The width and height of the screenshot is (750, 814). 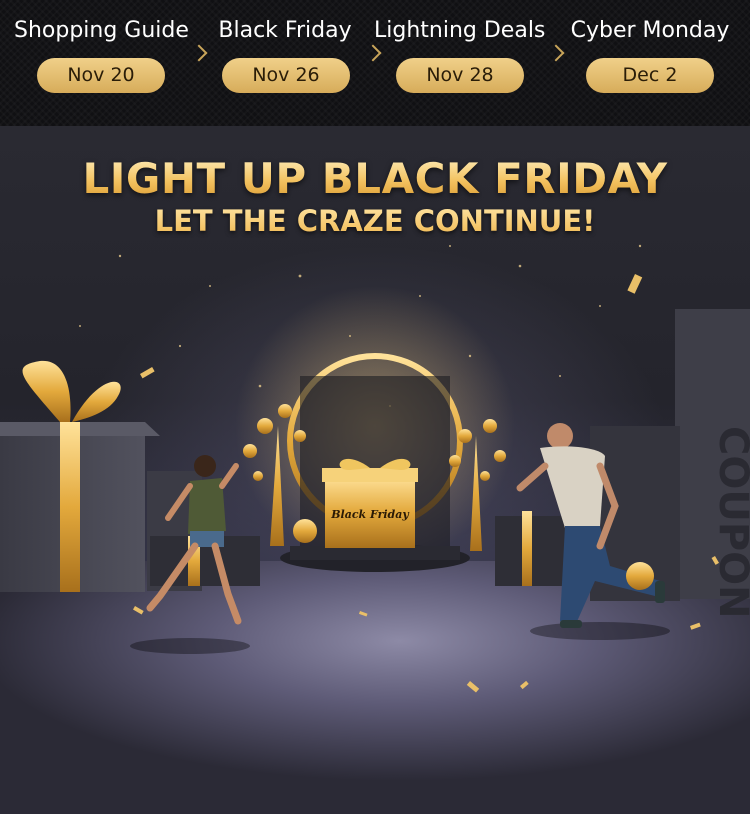 What do you see at coordinates (375, 178) in the screenshot?
I see `hero-headline: LIGHT UP BLACK FRIDAY` at bounding box center [375, 178].